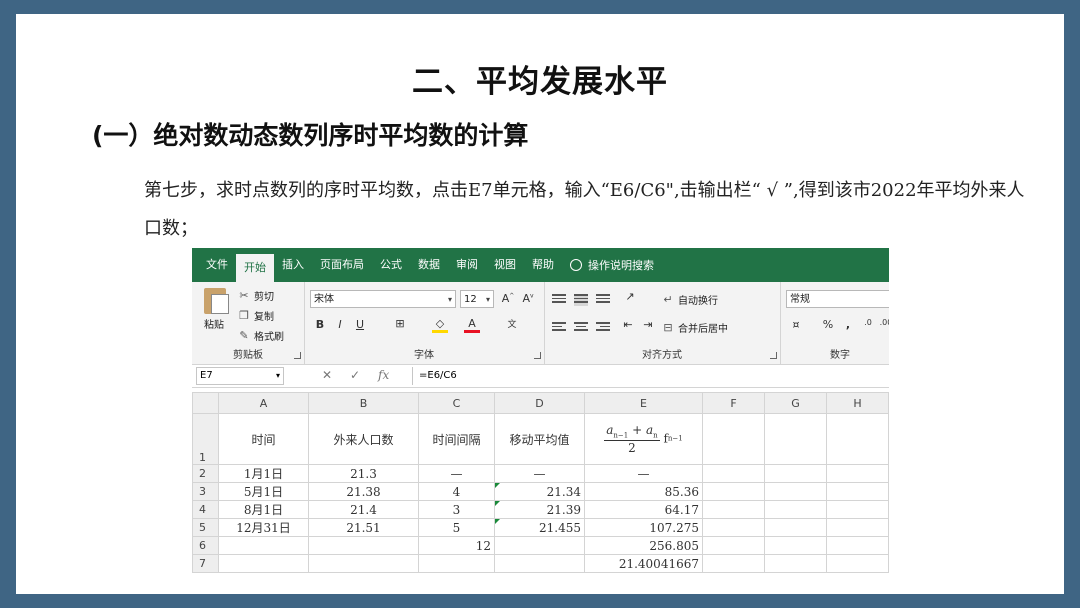  I want to click on cell-a4: 8月1日, so click(263, 509).